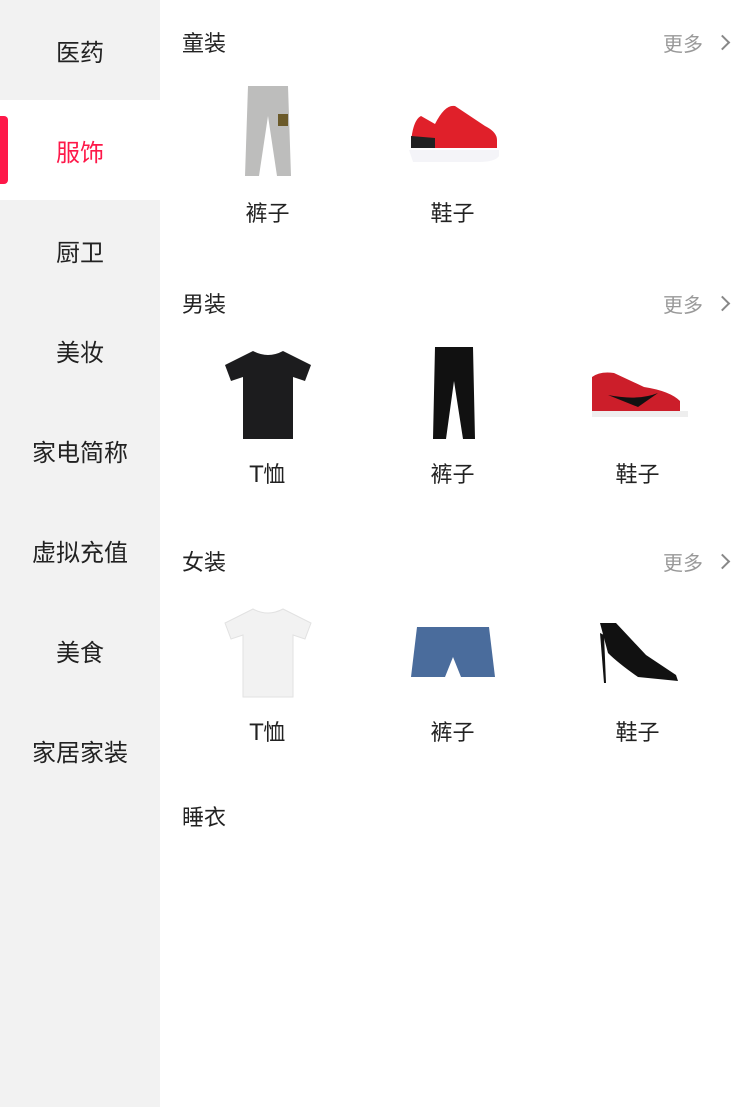  Describe the element at coordinates (80, 750) in the screenshot. I see `sidebar-item-home: 家居家装` at that location.